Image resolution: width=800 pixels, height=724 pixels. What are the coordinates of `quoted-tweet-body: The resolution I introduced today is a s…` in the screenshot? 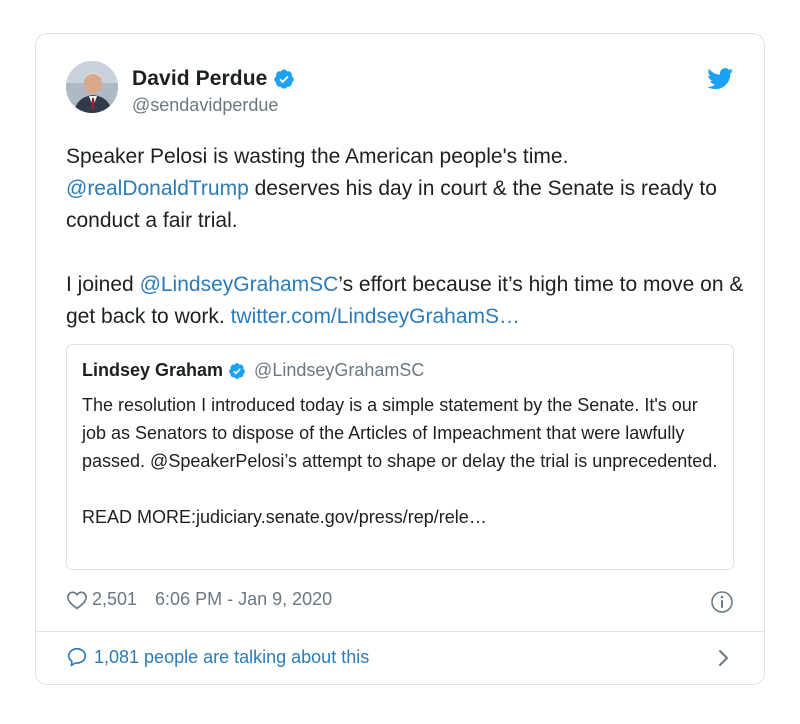 It's located at (400, 433).